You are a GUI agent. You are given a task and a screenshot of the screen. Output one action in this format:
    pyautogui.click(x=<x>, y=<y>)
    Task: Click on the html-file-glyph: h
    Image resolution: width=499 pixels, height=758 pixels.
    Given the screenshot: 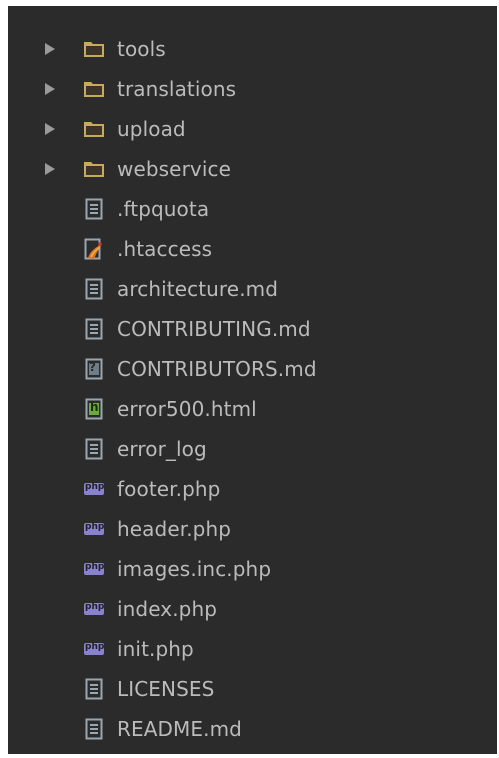 What is the action you would take?
    pyautogui.click(x=94, y=407)
    